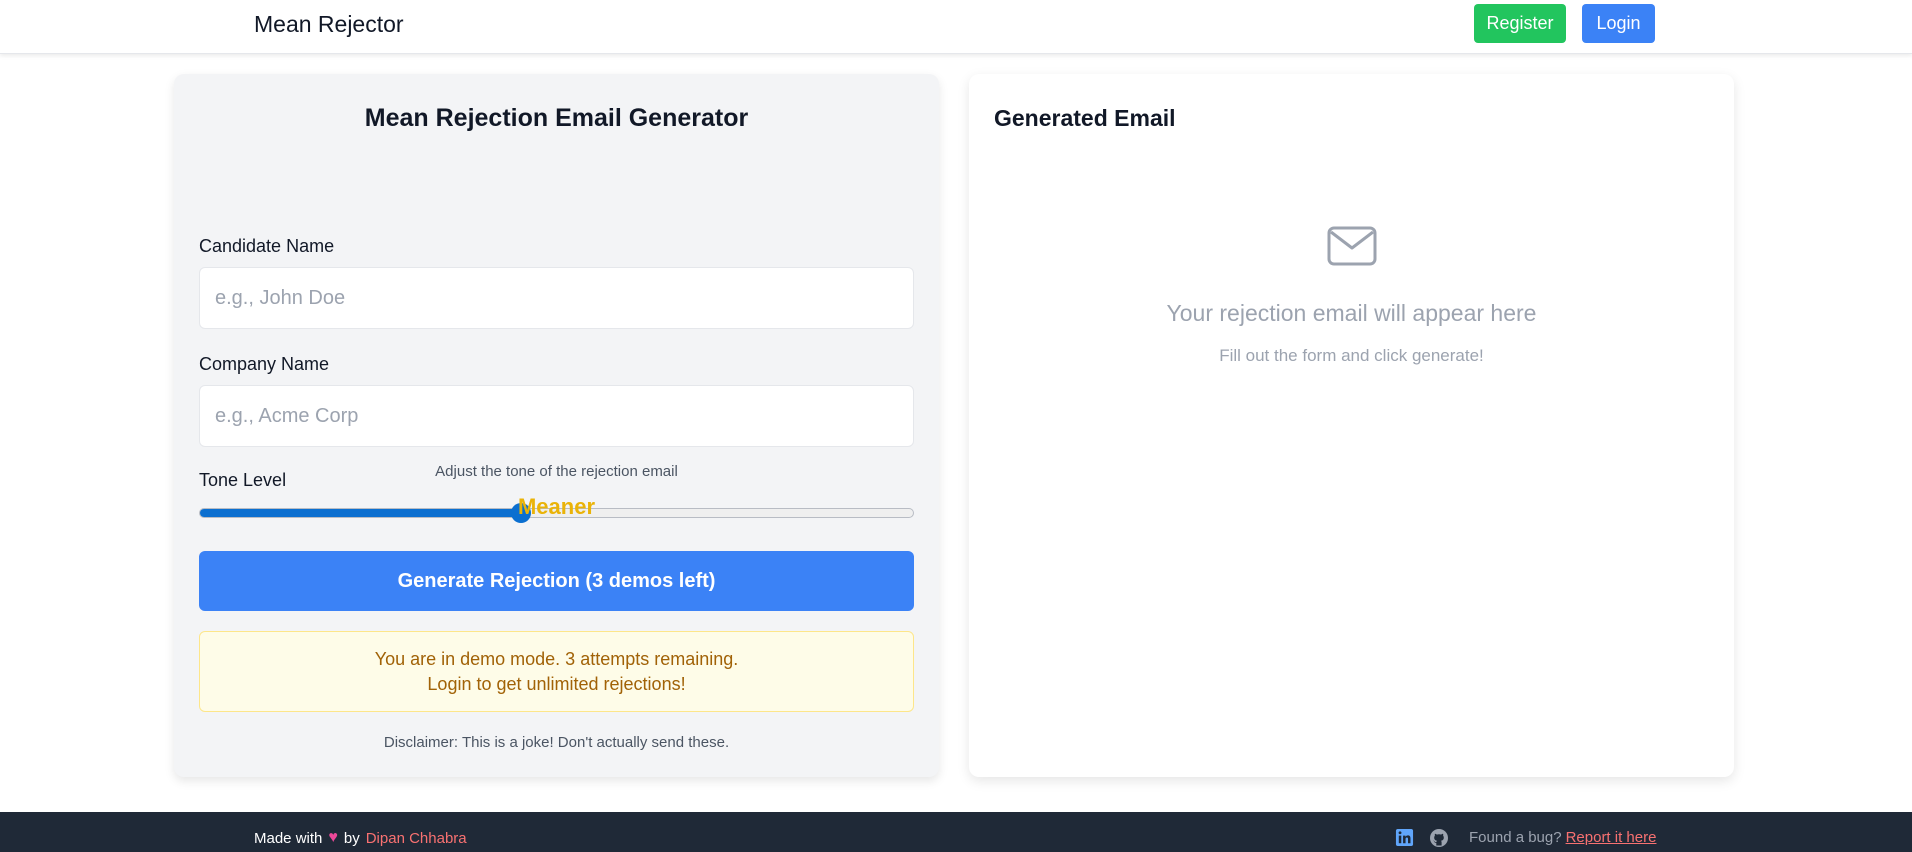 The image size is (1912, 852). Describe the element at coordinates (956, 27) in the screenshot. I see `top-navbar: Mean Rejector Register Login` at that location.